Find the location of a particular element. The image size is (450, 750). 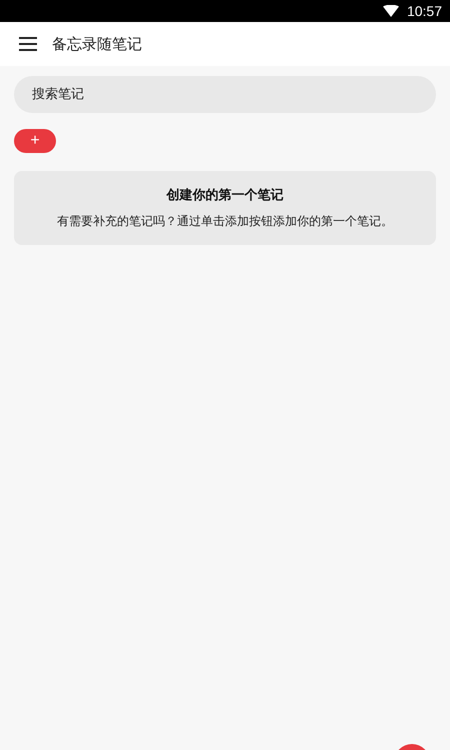

menu-icon is located at coordinates (28, 44).